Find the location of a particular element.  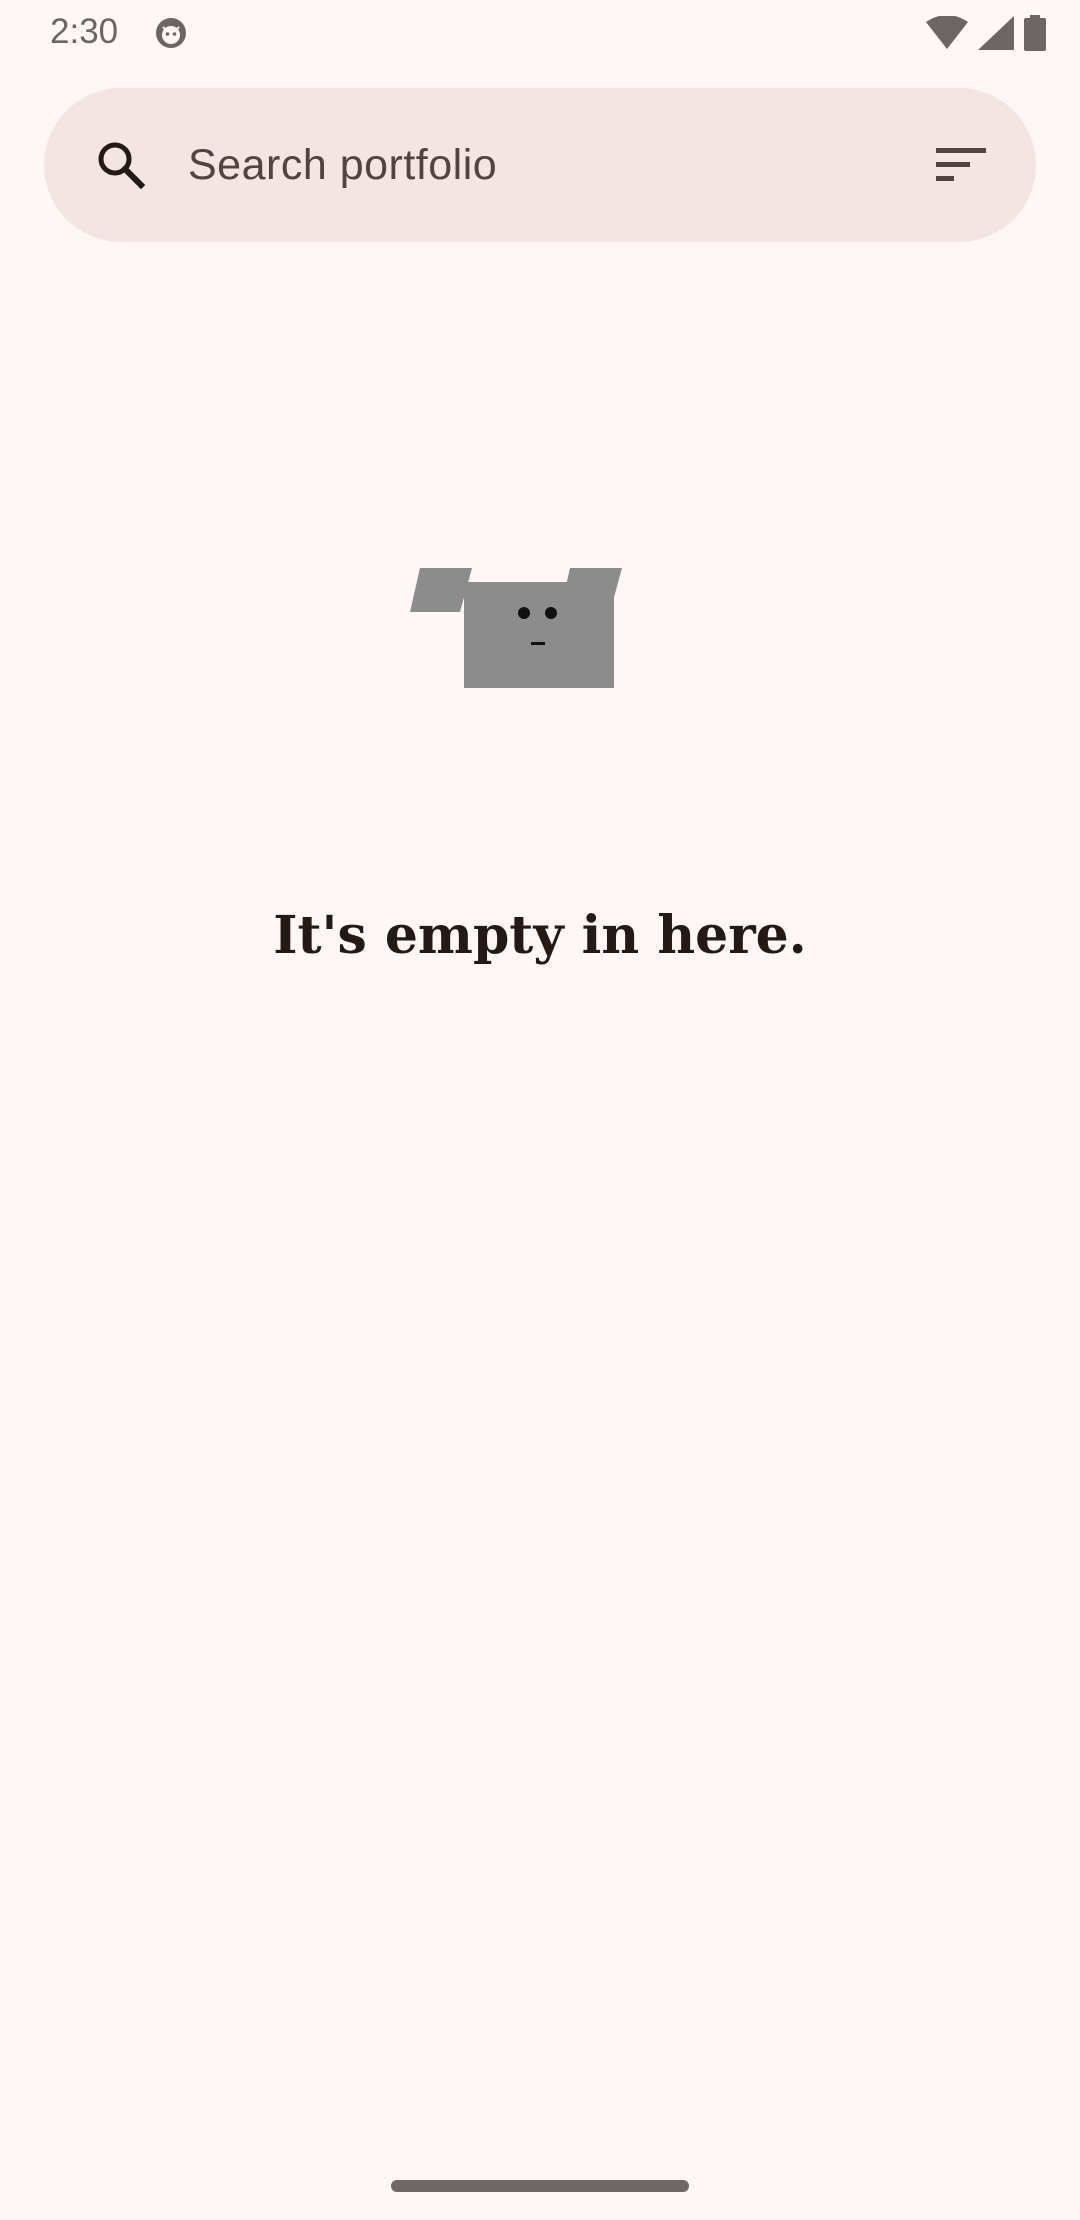

empty-state-title: It's empty in here. is located at coordinates (540, 935).